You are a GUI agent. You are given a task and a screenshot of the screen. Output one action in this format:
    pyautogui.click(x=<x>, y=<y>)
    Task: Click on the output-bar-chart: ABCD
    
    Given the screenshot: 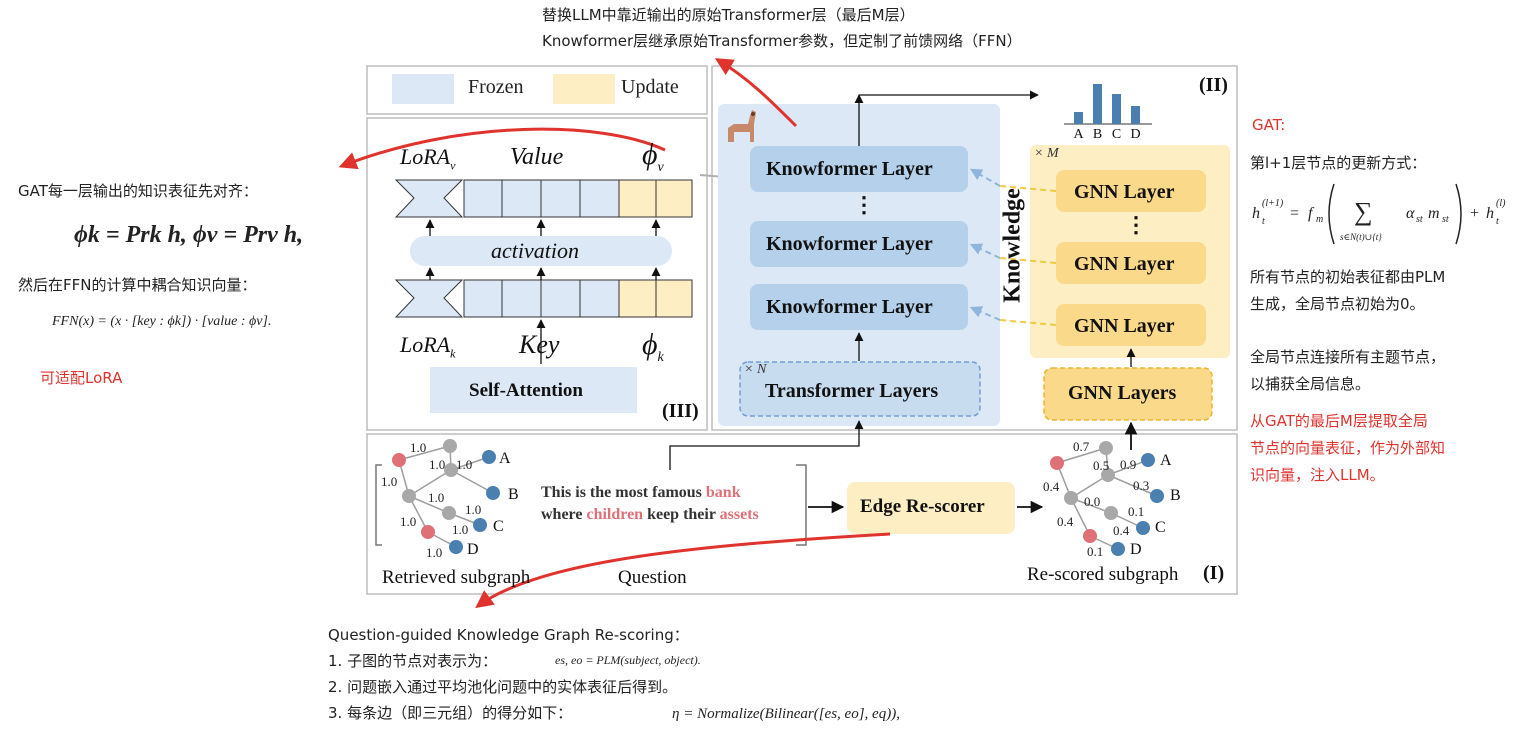 What is the action you would take?
    pyautogui.click(x=1108, y=113)
    